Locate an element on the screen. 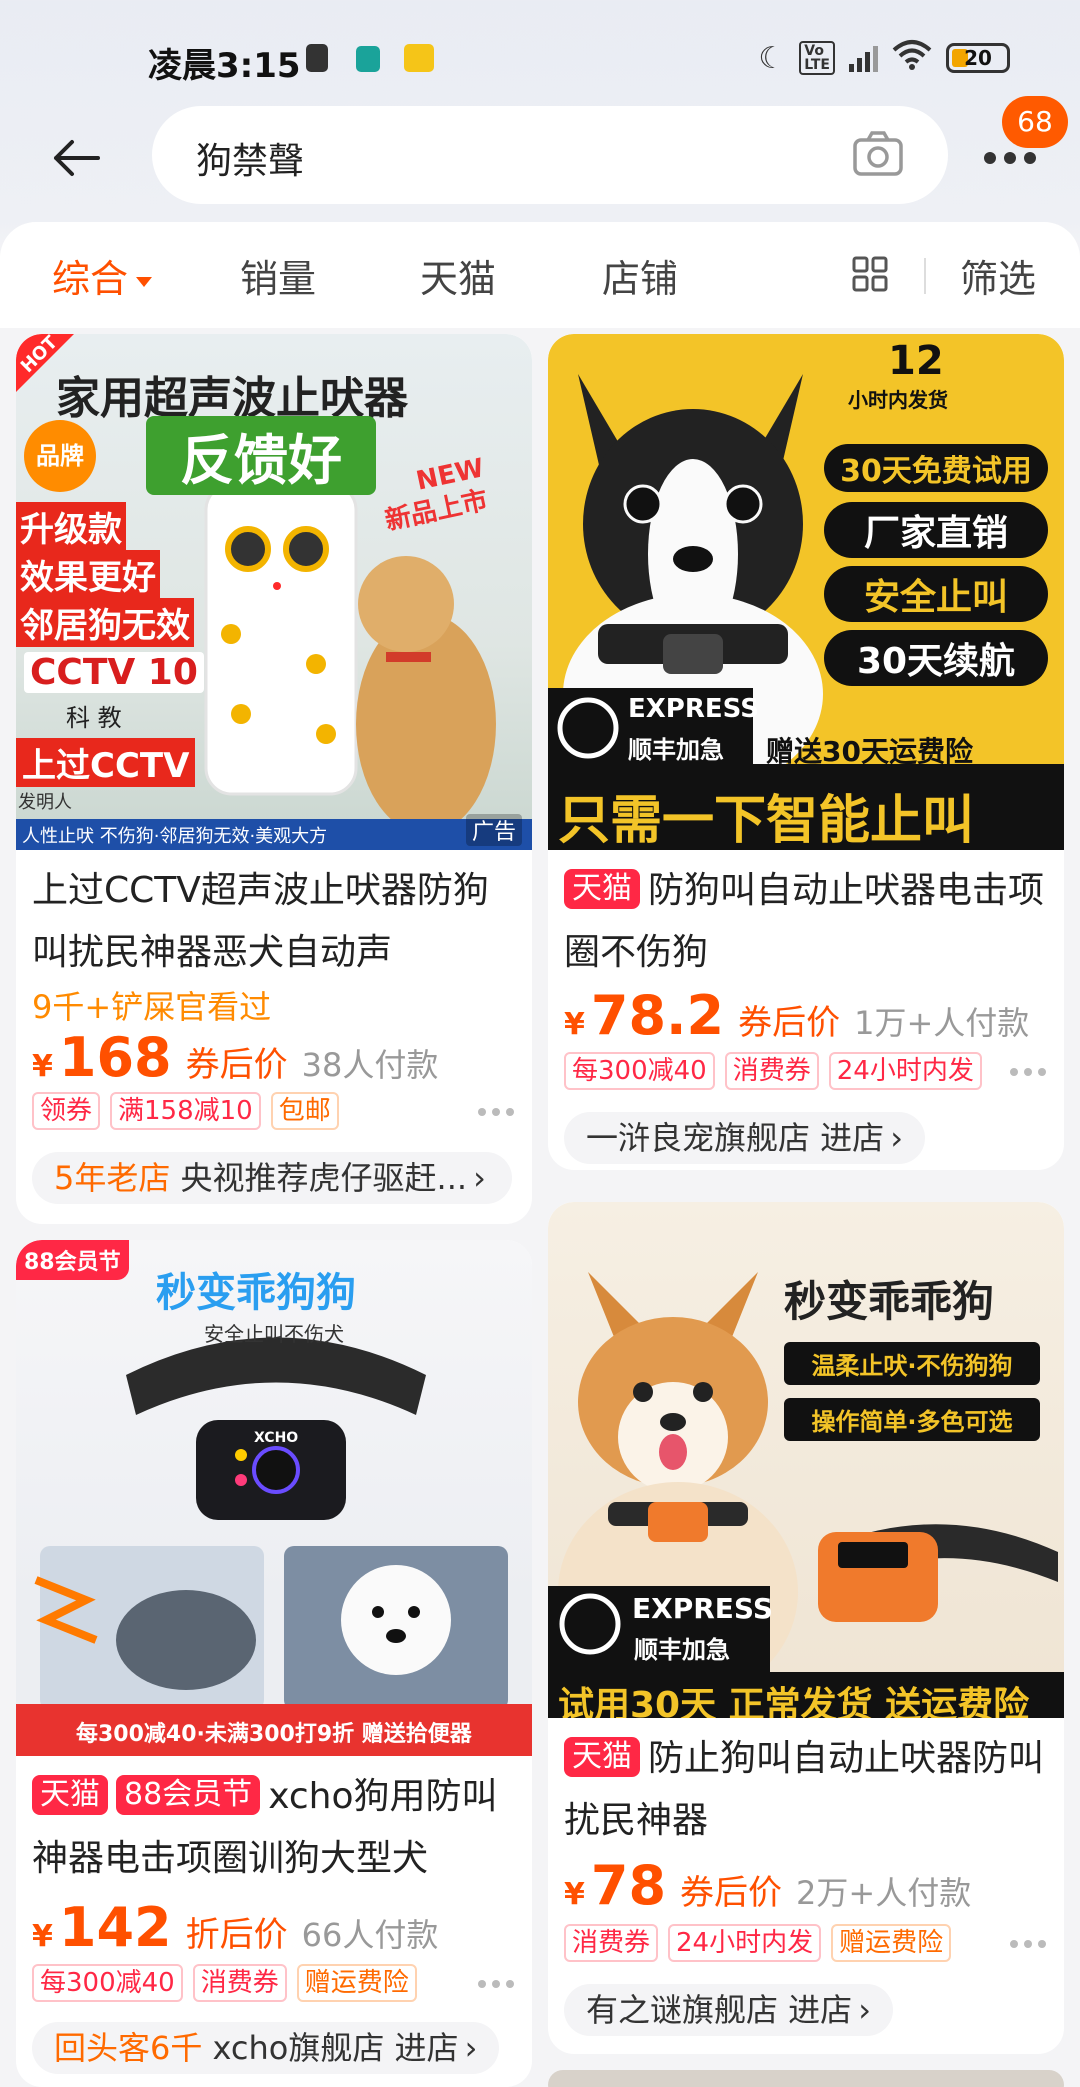 The width and height of the screenshot is (1080, 2087). image-subheadline: 安全止叫不伤犬 is located at coordinates (274, 1334).